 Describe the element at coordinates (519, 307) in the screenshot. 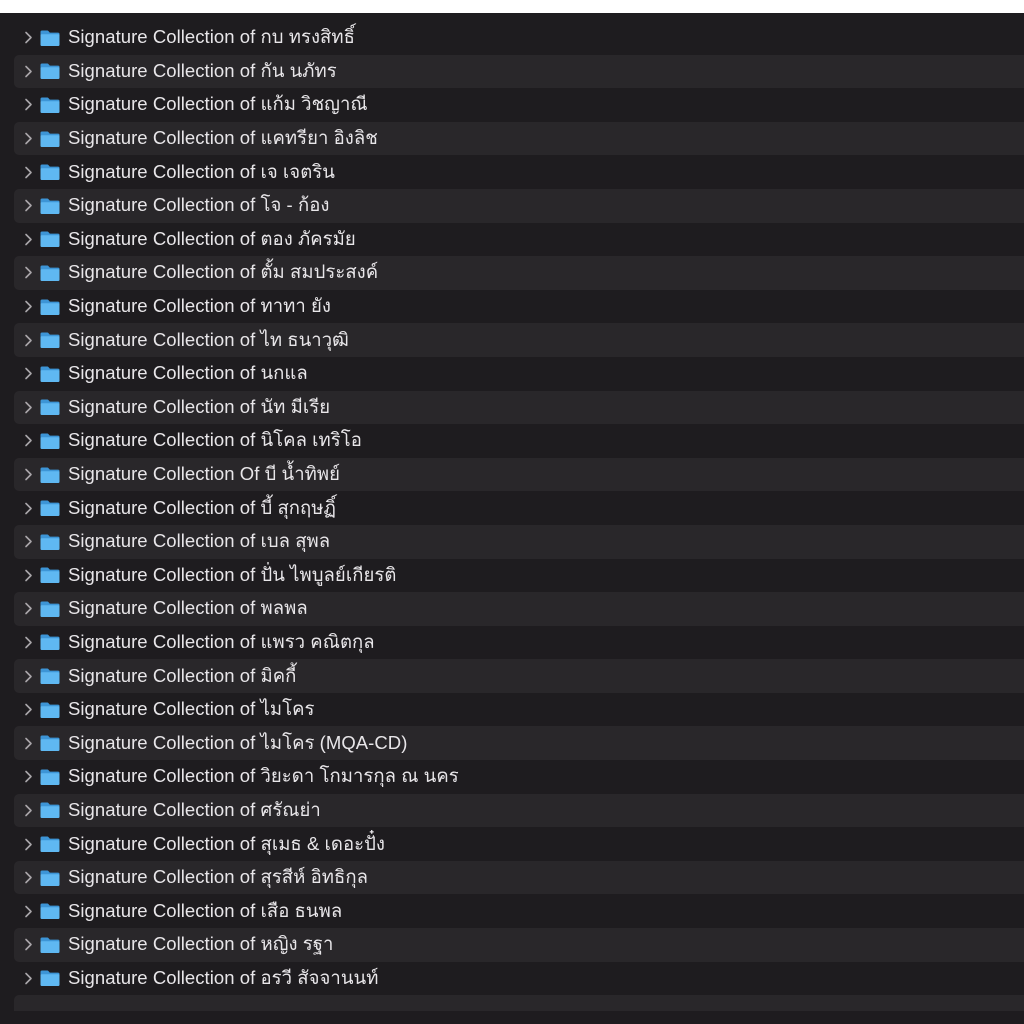

I see `folder-row: Signature Collection of ทาทา ยัง` at that location.